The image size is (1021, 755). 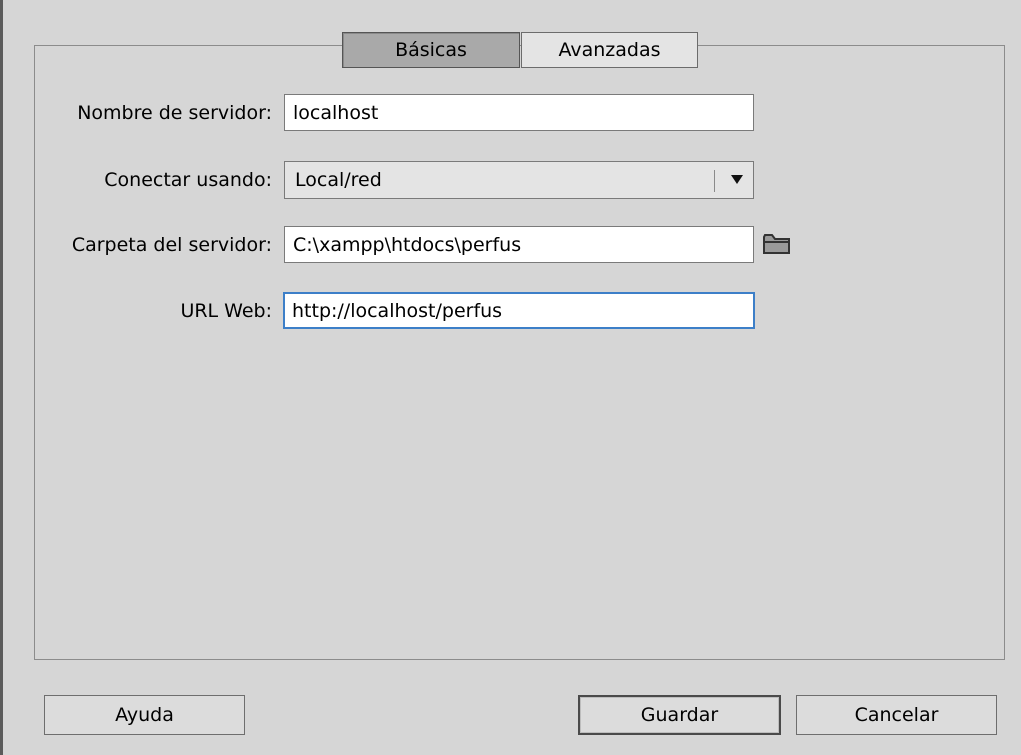 I want to click on chevron-down-icon, so click(x=737, y=179).